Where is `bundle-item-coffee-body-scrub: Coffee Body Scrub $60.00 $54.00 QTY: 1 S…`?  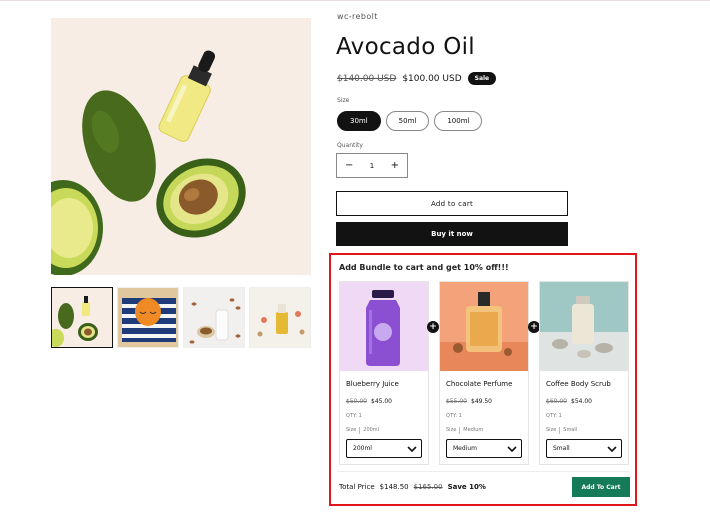
bundle-item-coffee-body-scrub: Coffee Body Scrub $60.00 $54.00 QTY: 1 S… is located at coordinates (584, 373).